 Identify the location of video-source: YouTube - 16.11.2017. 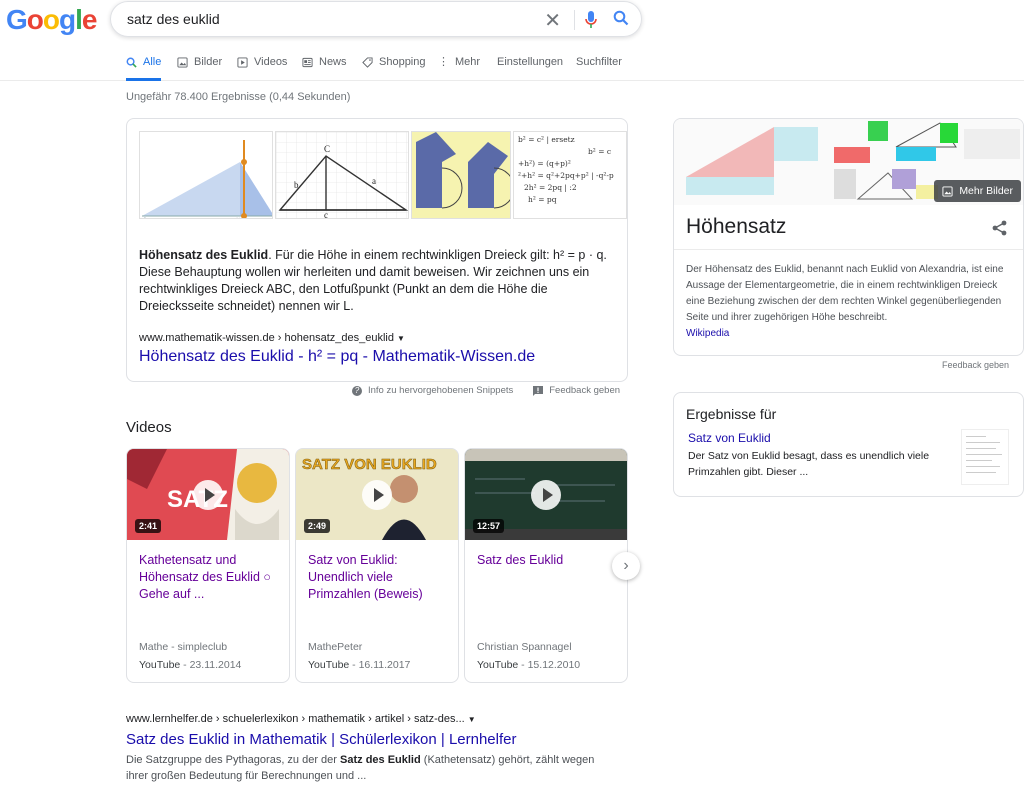
(359, 665).